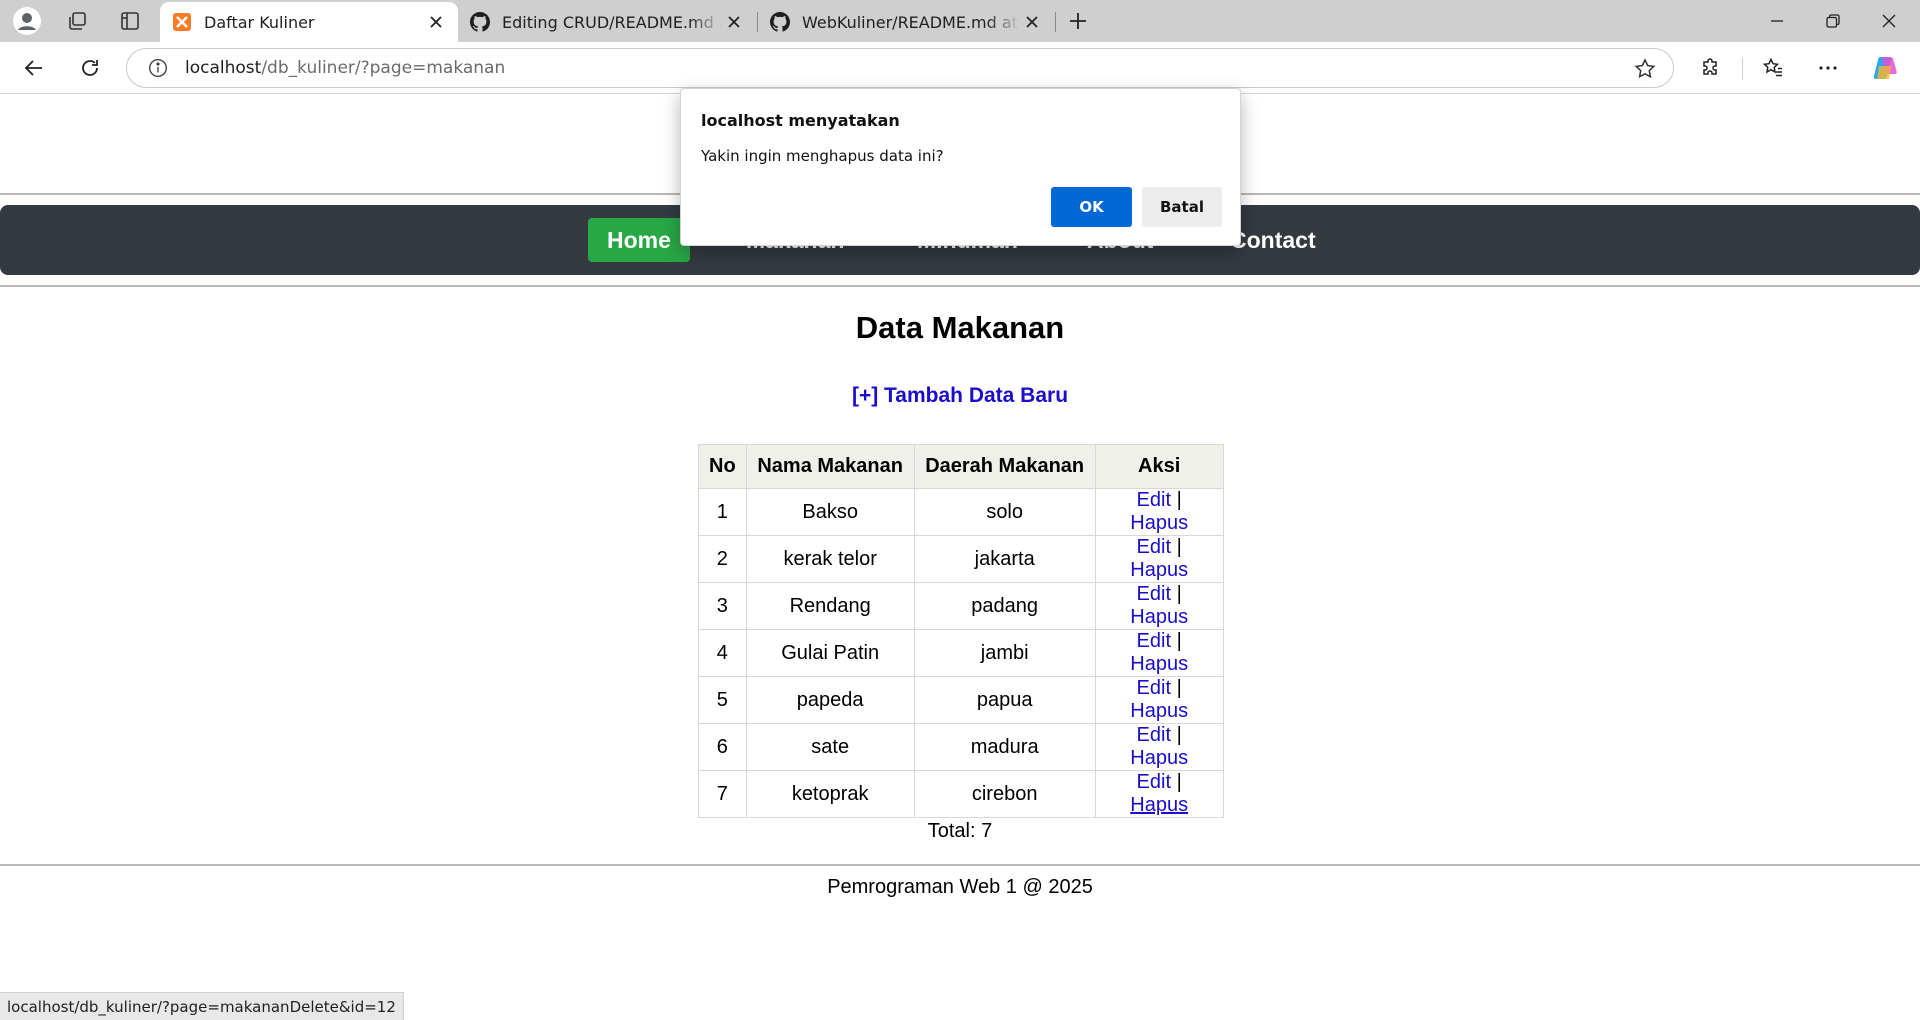  Describe the element at coordinates (722, 559) in the screenshot. I see `cell-no: 2` at that location.